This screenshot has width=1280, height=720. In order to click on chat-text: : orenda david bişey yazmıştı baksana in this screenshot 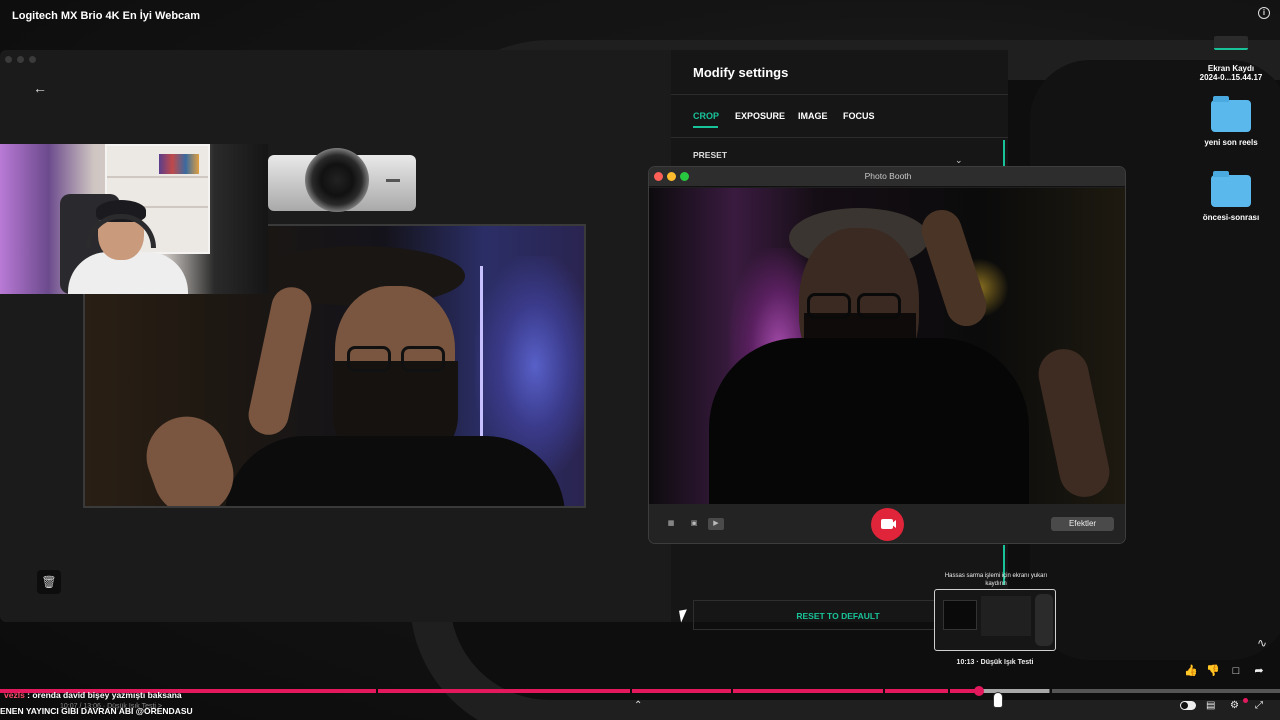, I will do `click(103, 695)`.